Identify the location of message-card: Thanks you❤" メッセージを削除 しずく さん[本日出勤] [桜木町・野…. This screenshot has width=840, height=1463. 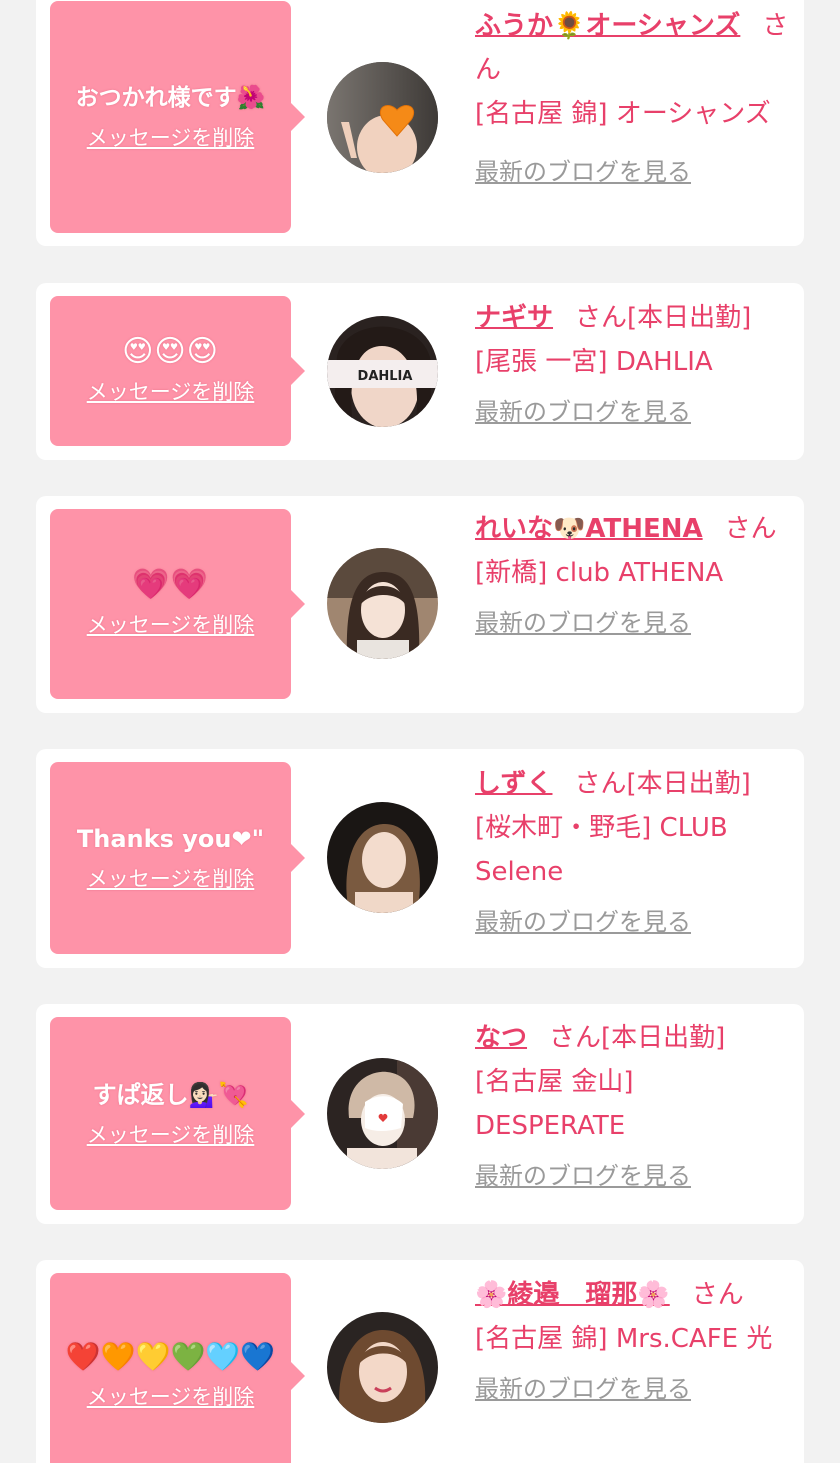
(420, 858).